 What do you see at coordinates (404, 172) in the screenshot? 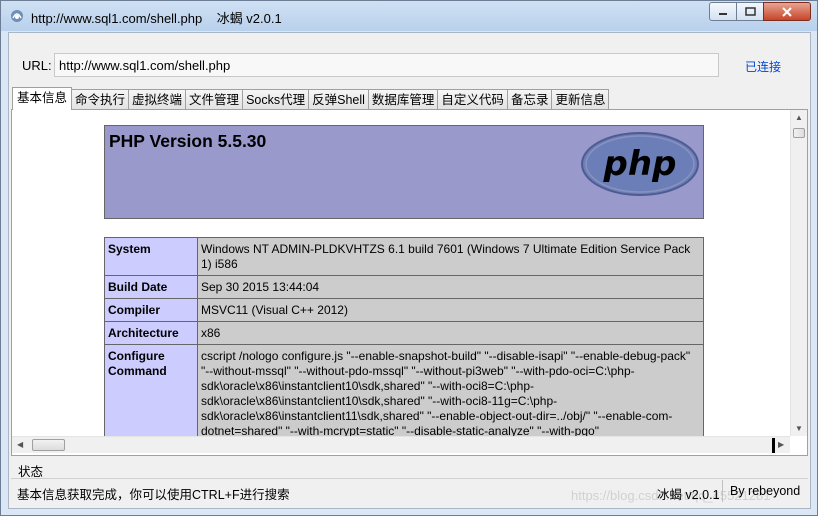
I see `php-version-header: PHP Version 5.5.30 php` at bounding box center [404, 172].